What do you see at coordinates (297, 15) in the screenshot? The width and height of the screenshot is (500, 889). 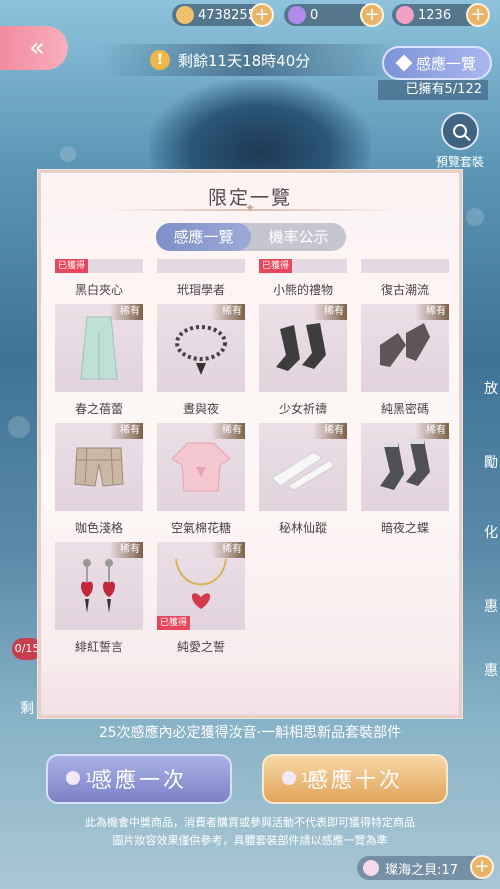 I see `purple-gem-icon` at bounding box center [297, 15].